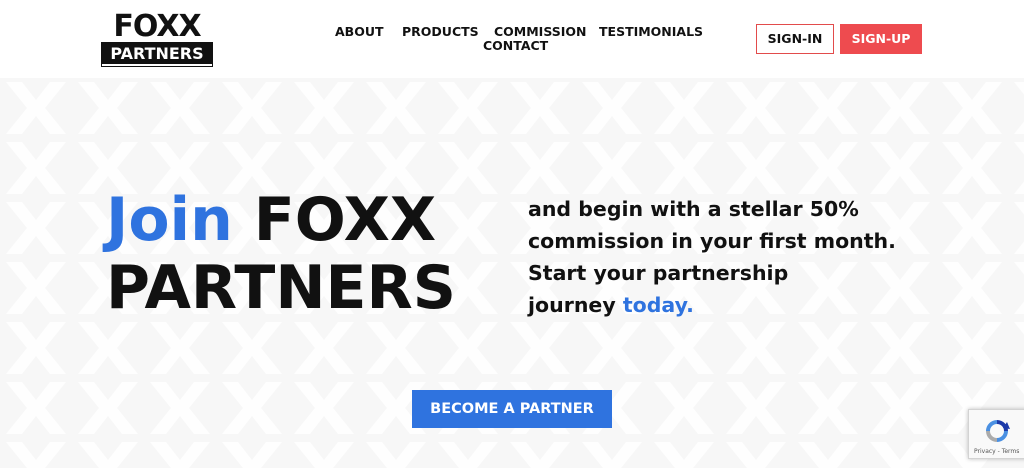 Image resolution: width=1024 pixels, height=468 pixels. What do you see at coordinates (345, 220) in the screenshot?
I see `headline-foxx: FOXX` at bounding box center [345, 220].